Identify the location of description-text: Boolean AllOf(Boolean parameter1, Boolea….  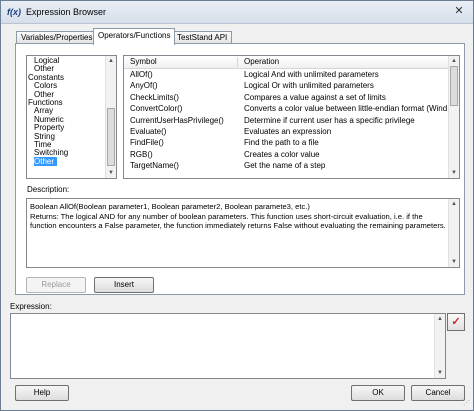
(238, 216).